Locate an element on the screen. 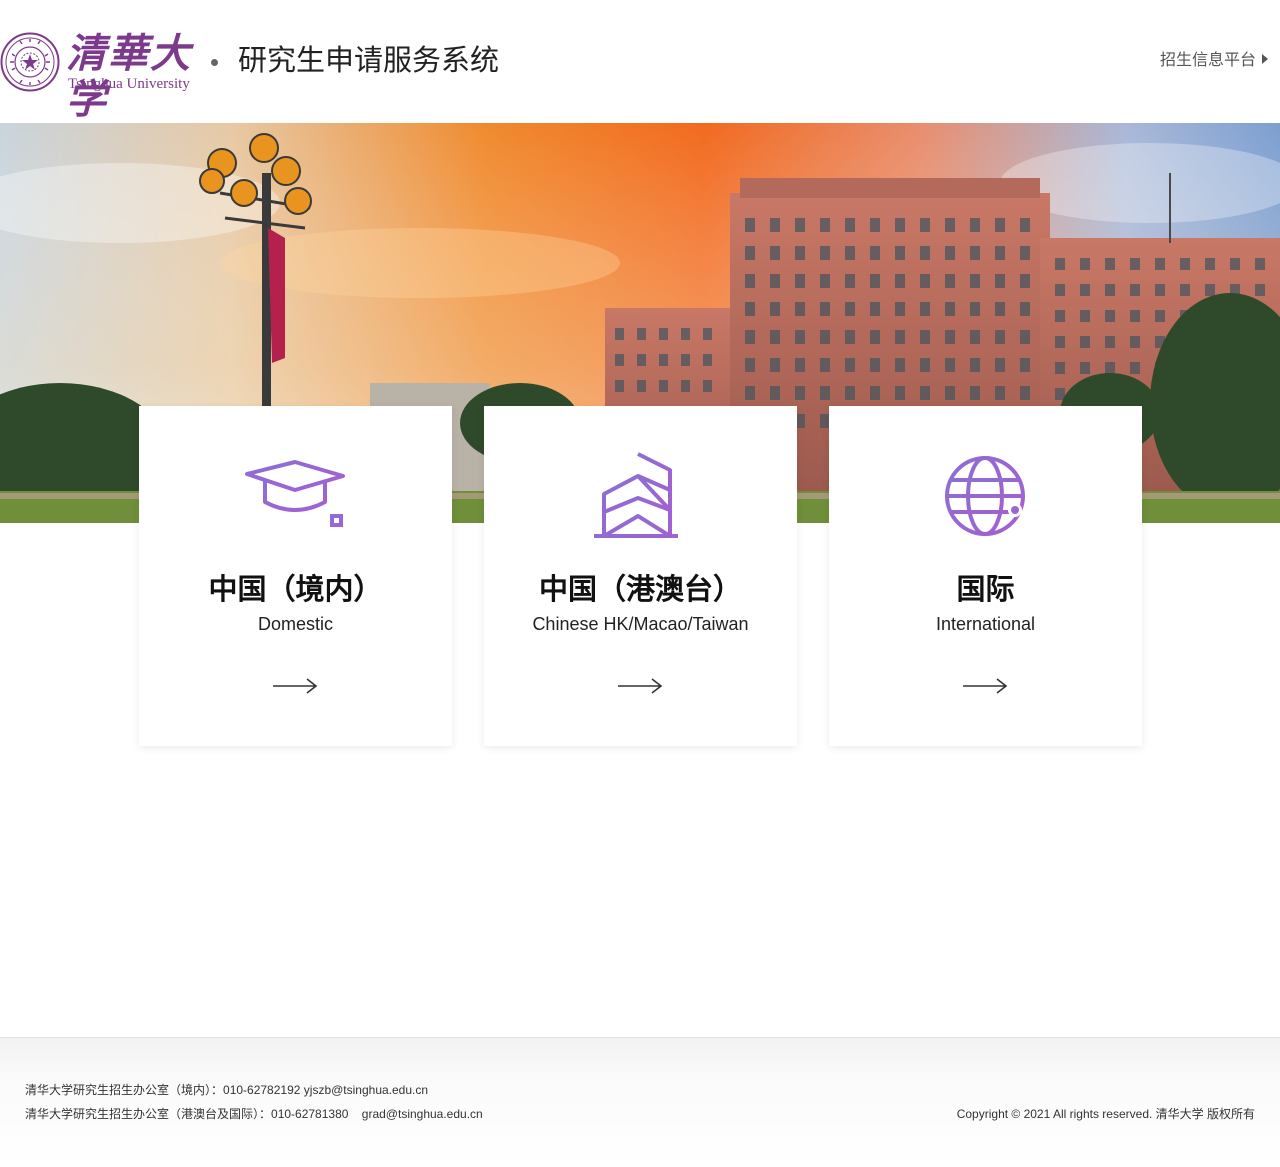  hk-macao-taiwan-card-title: 中国（港澳台） is located at coordinates (640, 590).